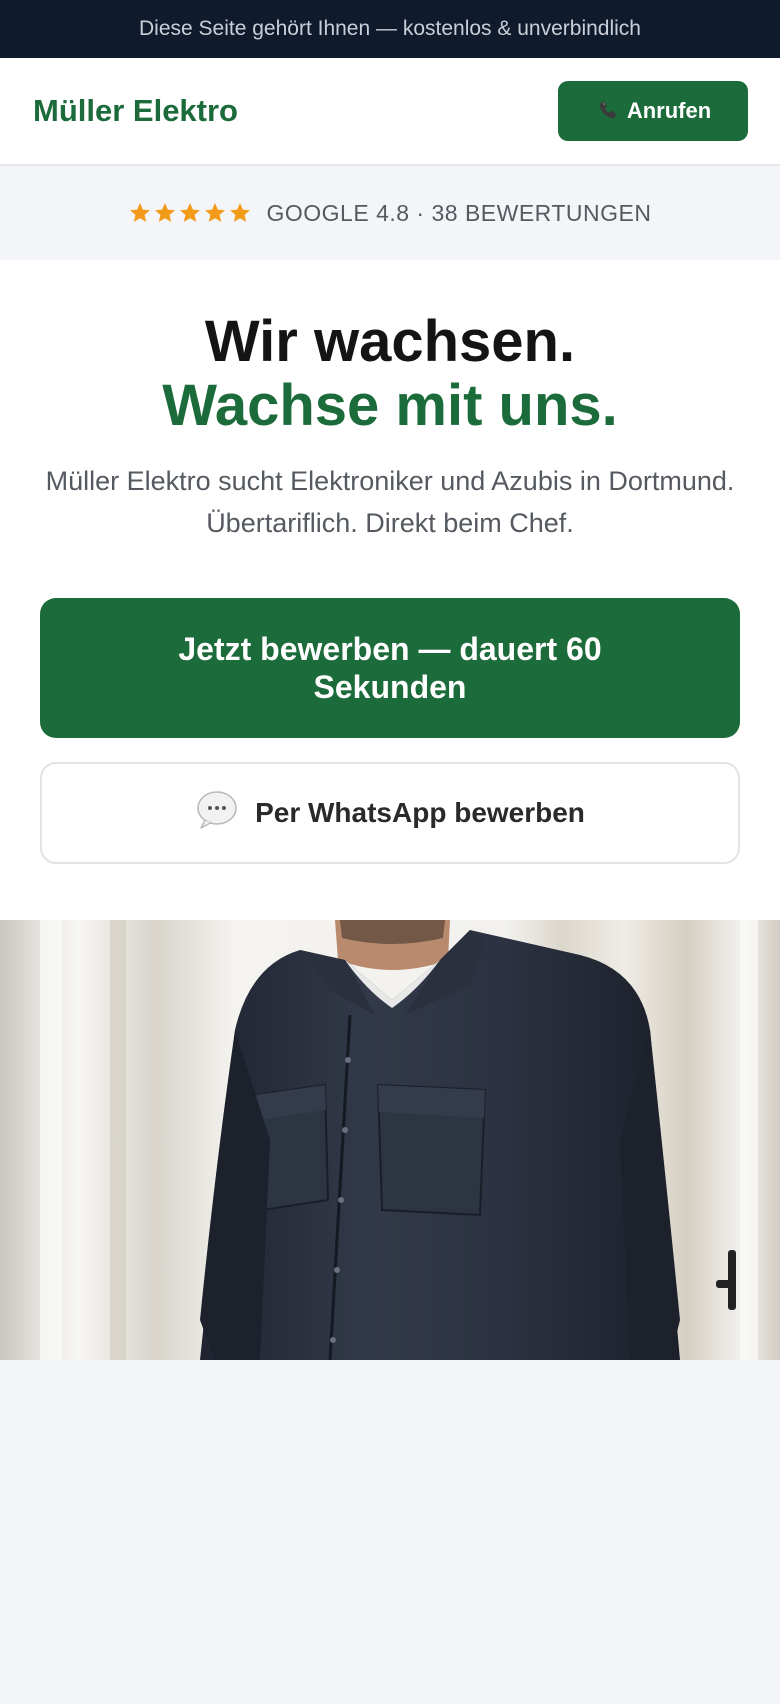 The width and height of the screenshot is (780, 1704). I want to click on whatsapp-apply-button: Per WhatsApp bewerben, so click(390, 813).